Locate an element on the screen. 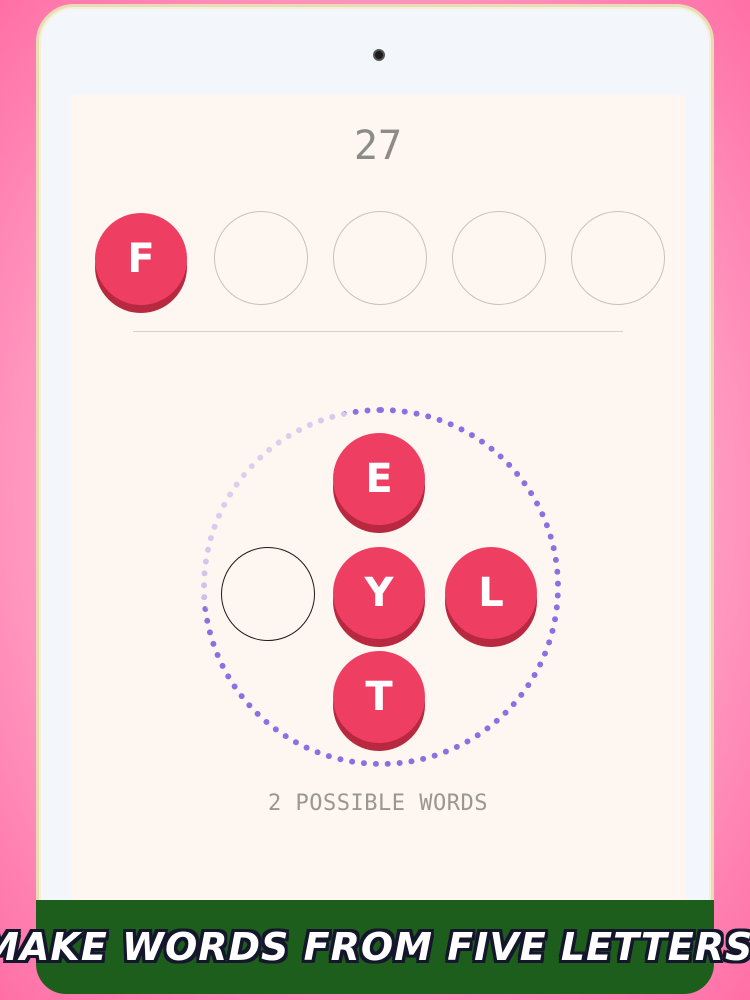 The width and height of the screenshot is (750, 1000). divider is located at coordinates (378, 331).